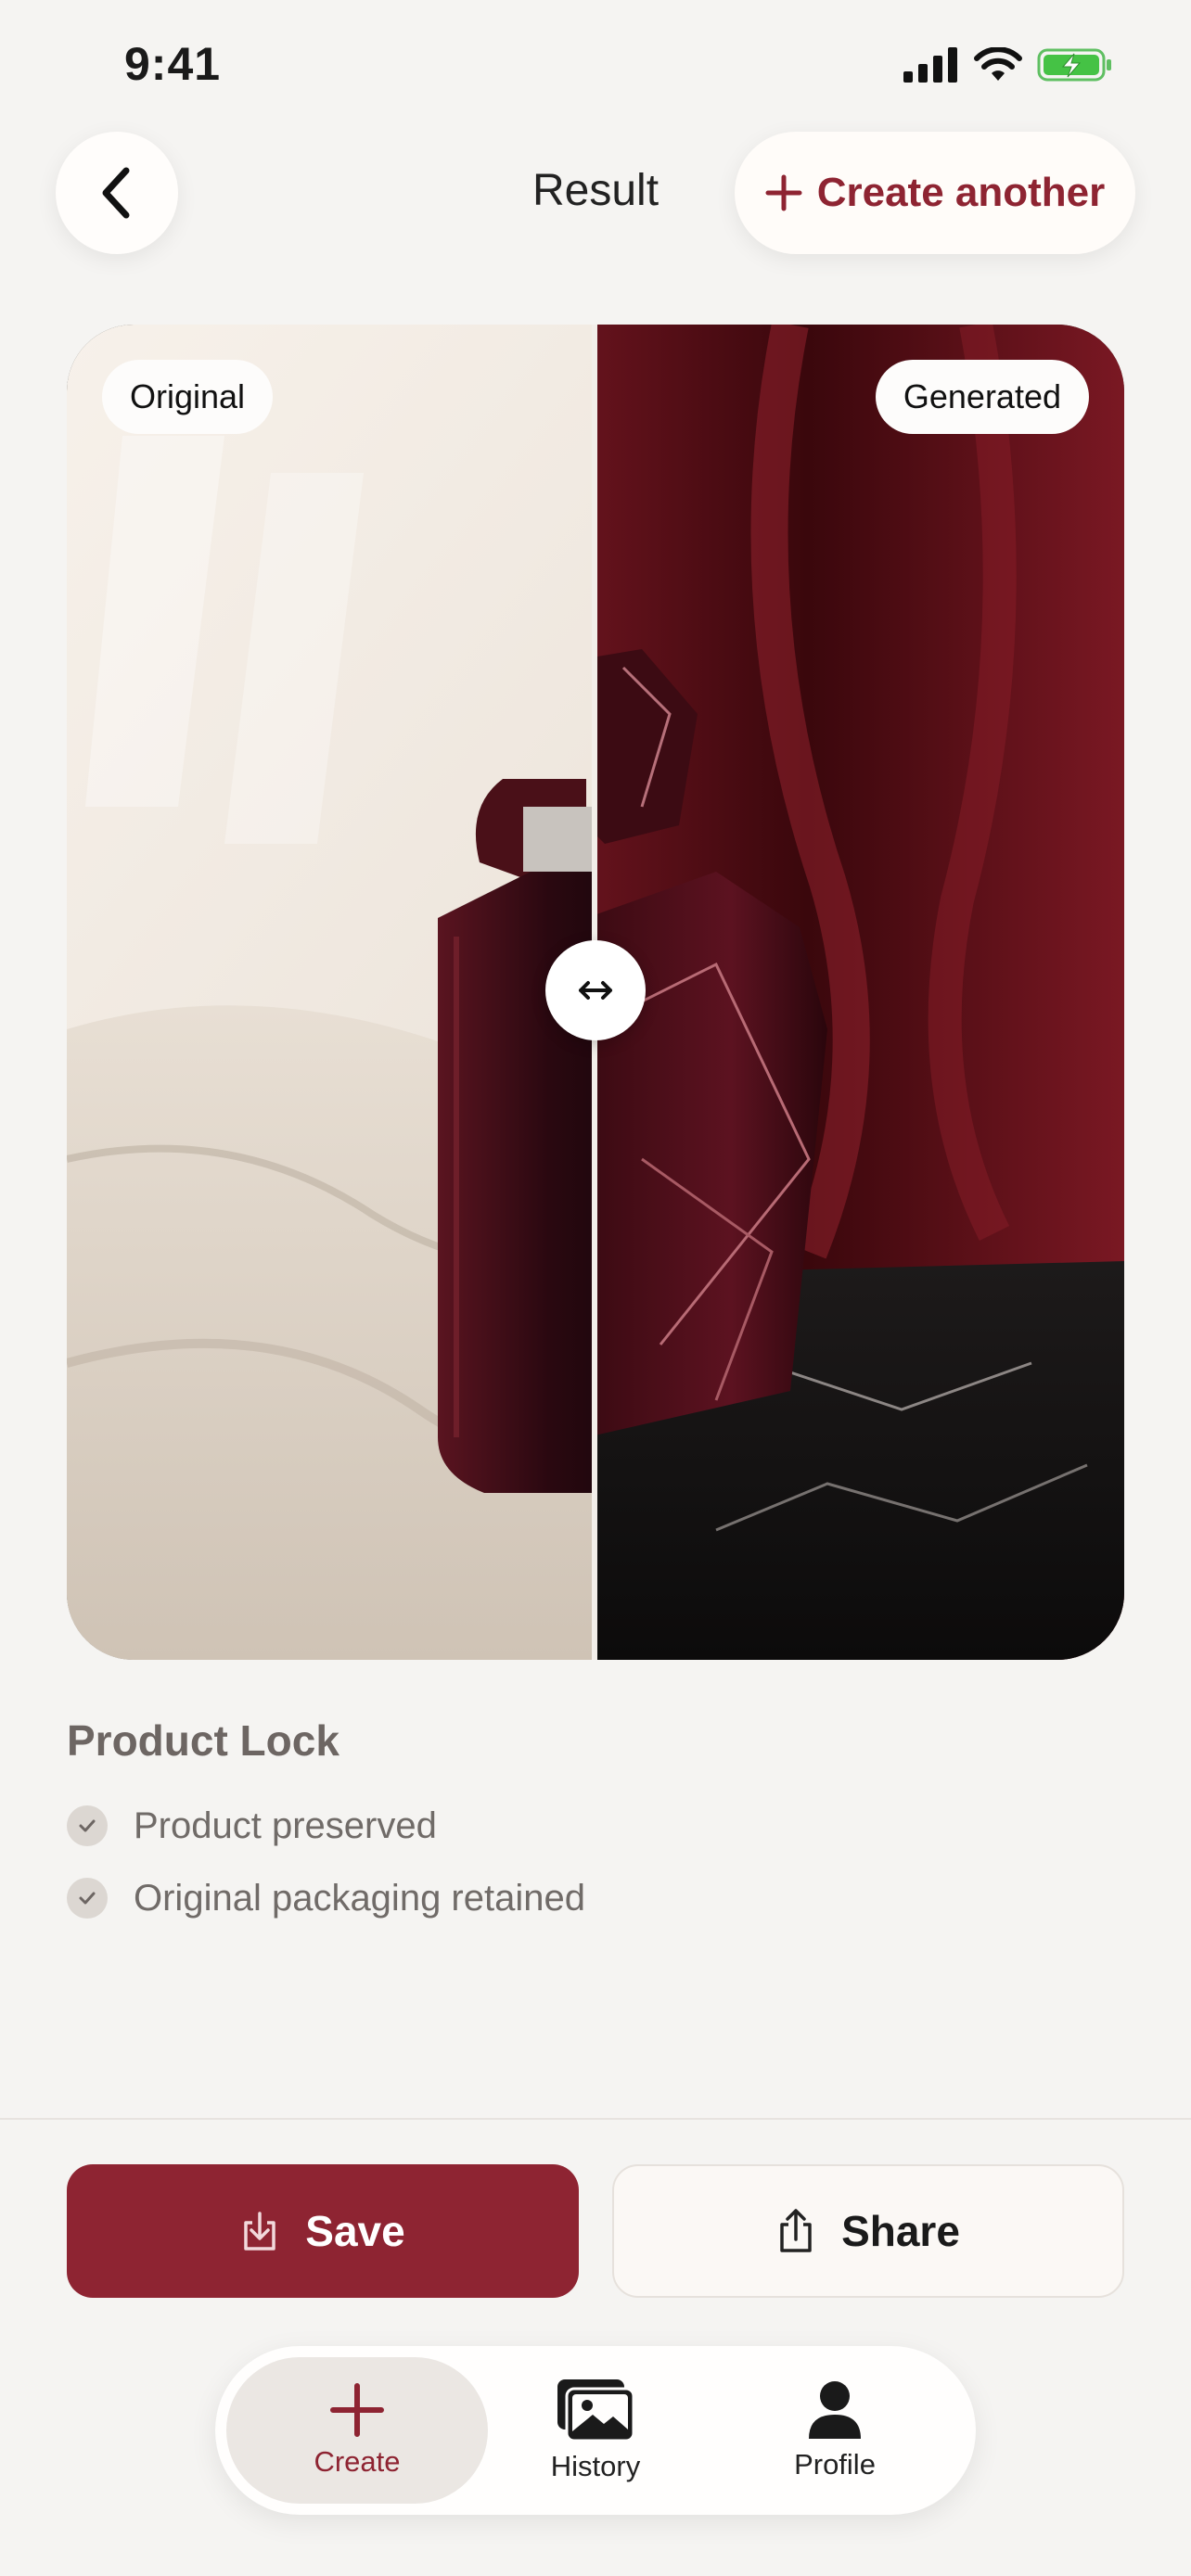 This screenshot has width=1191, height=2576. I want to click on status-icons, so click(1008, 64).